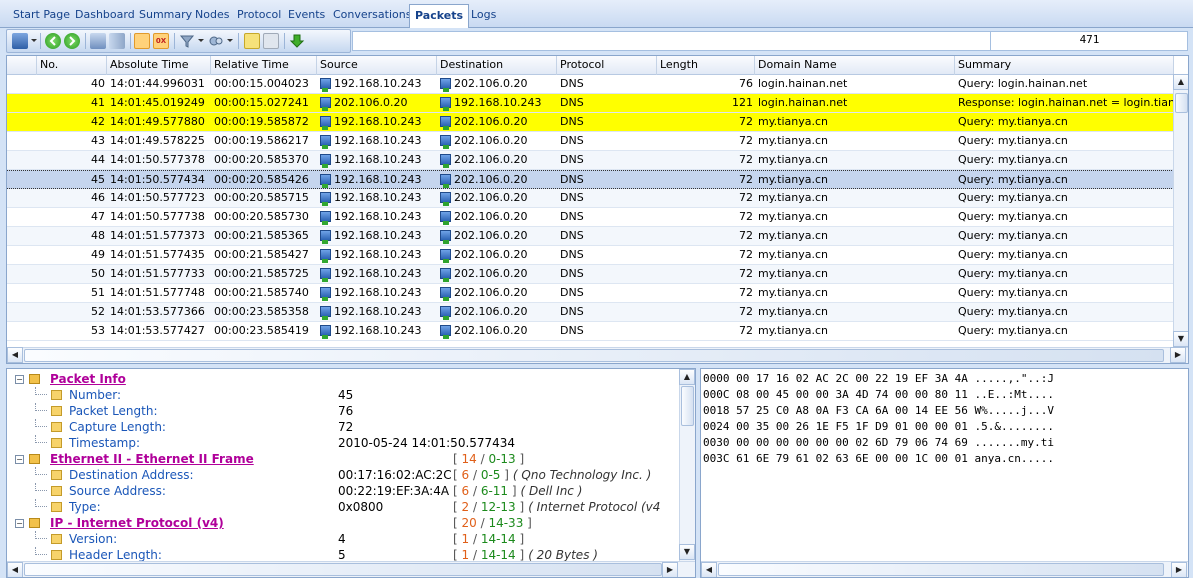  I want to click on decode-dropdown-icon, so click(230, 40).